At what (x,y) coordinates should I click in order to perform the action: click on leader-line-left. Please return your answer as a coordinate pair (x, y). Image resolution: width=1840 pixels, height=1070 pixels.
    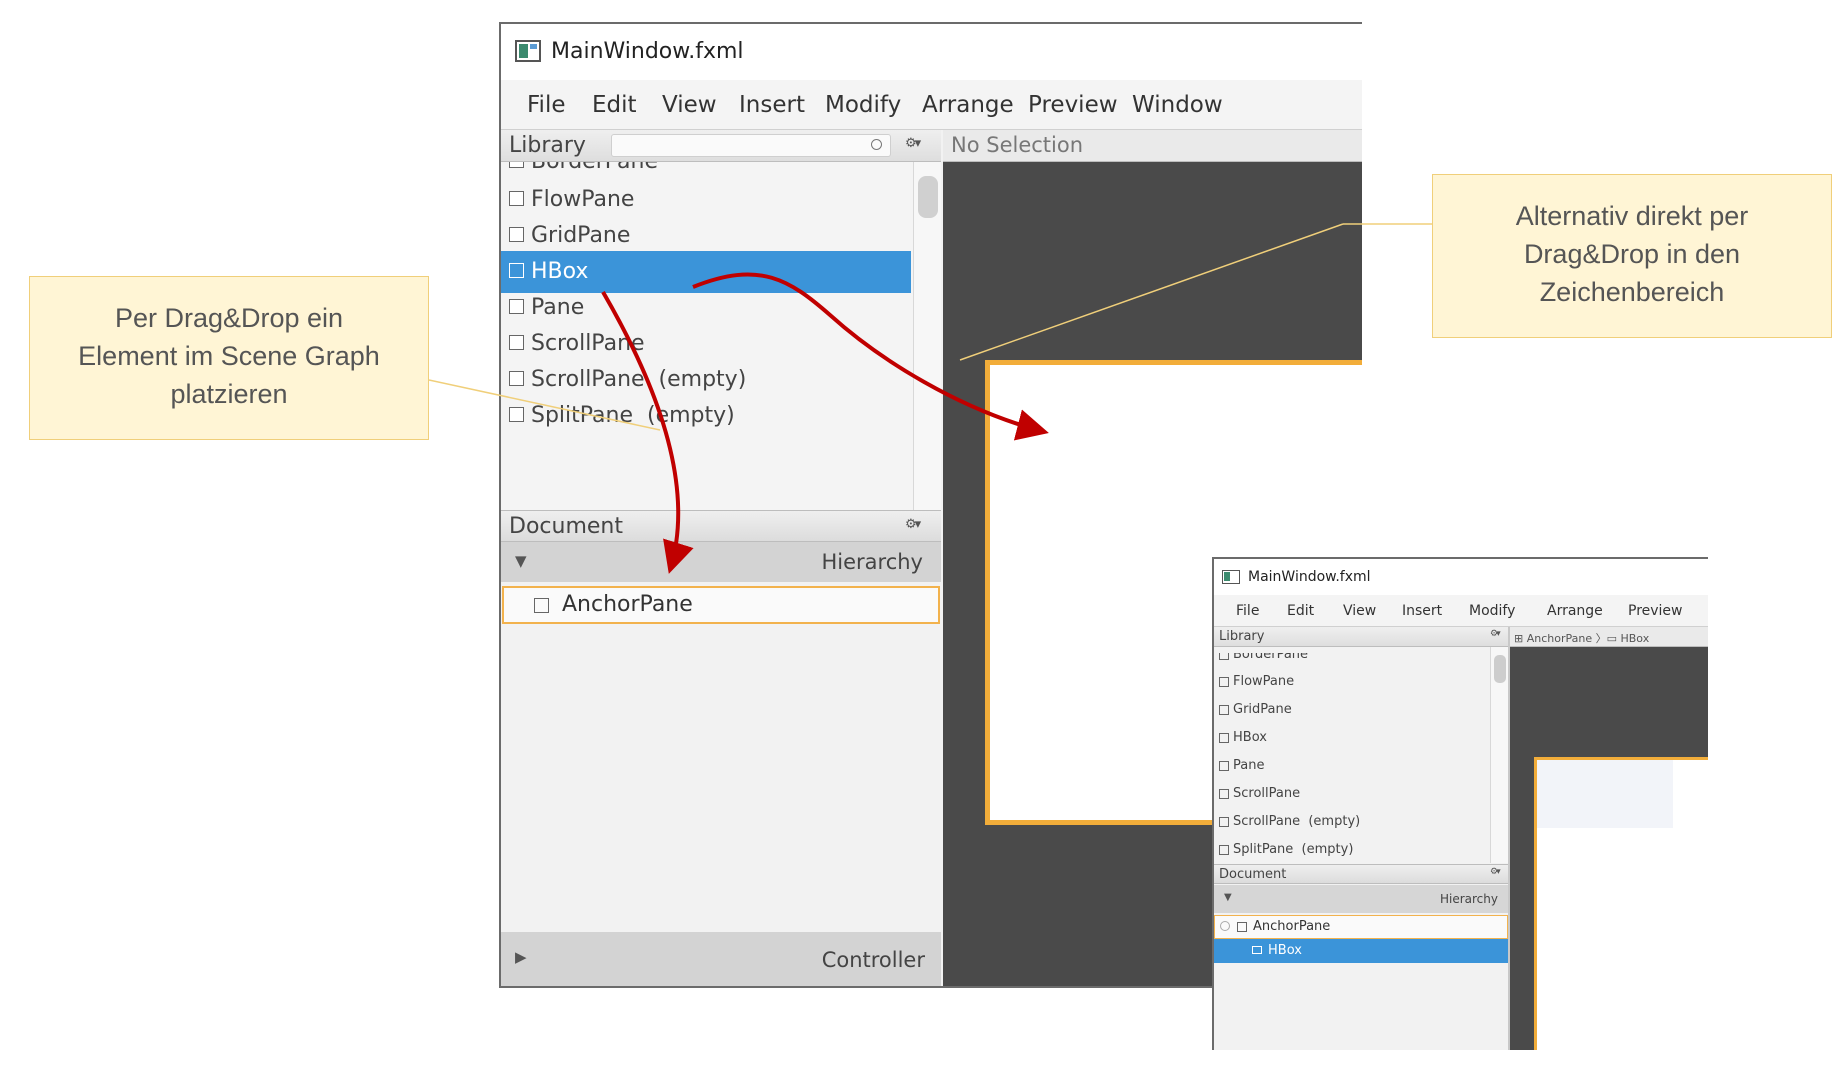
    Looking at the image, I should click on (544, 405).